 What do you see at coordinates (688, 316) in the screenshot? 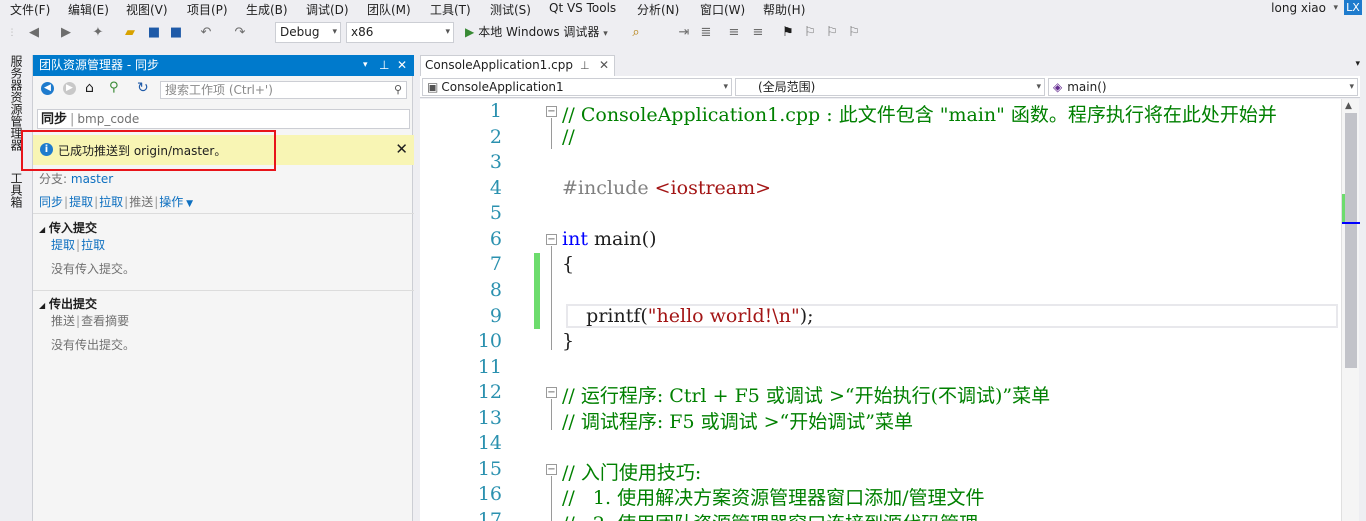
I see `code-line-printf: printf("hello world!\n");` at bounding box center [688, 316].